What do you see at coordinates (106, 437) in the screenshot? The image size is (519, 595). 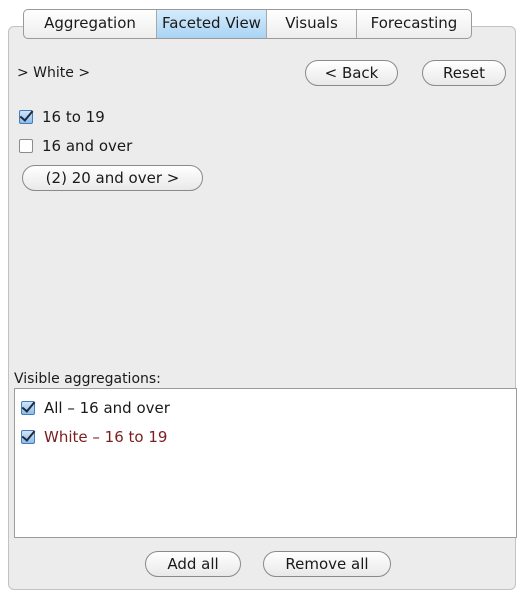 I see `aggregation-item-label: White – 16 to 19` at bounding box center [106, 437].